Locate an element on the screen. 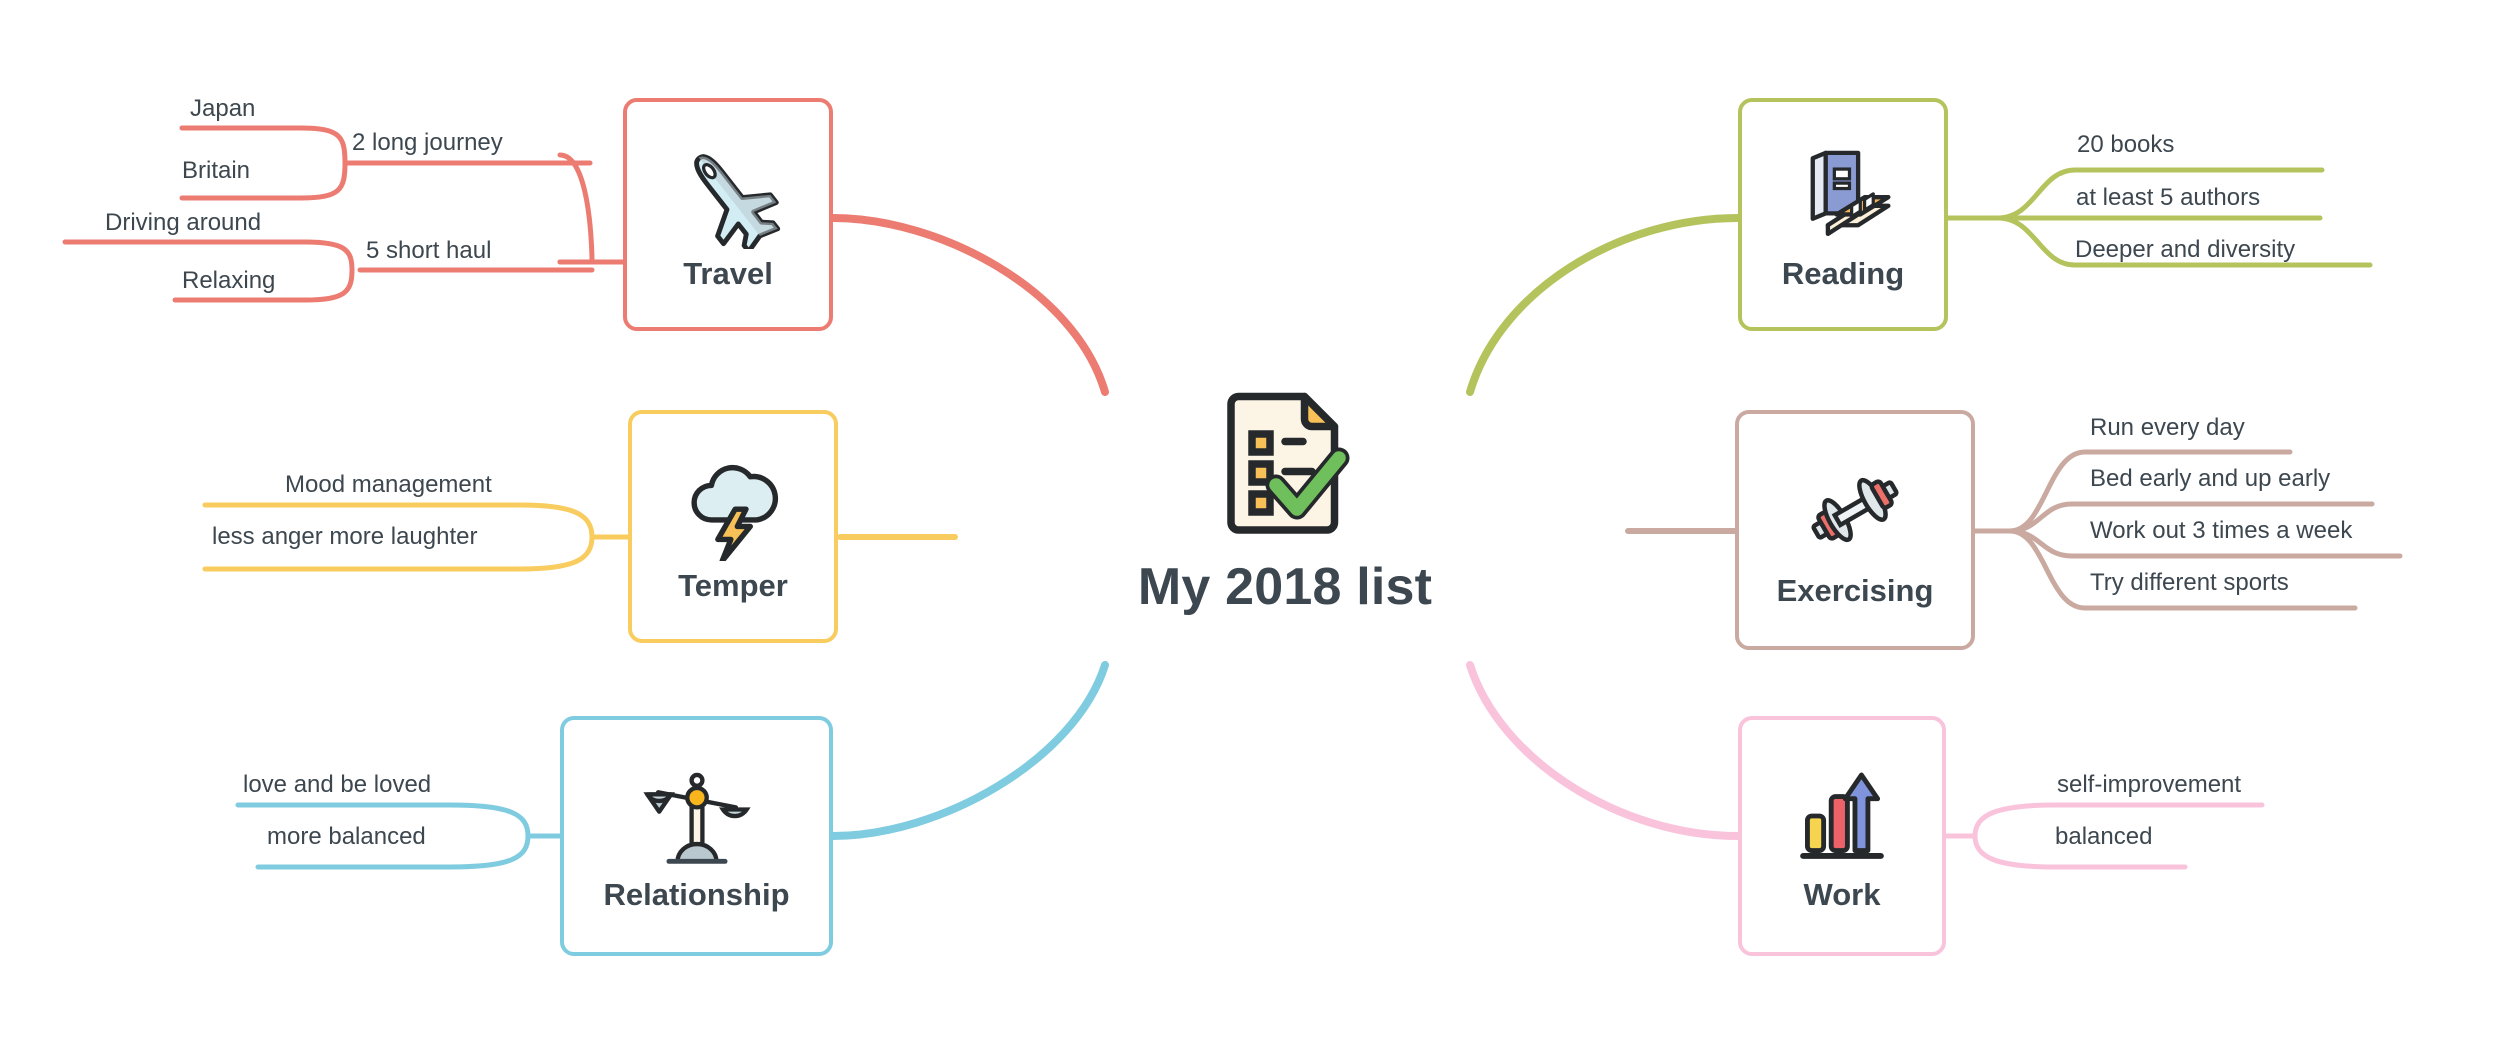 This screenshot has height=1052, width=2498. topic-box-work: Work is located at coordinates (1842, 836).